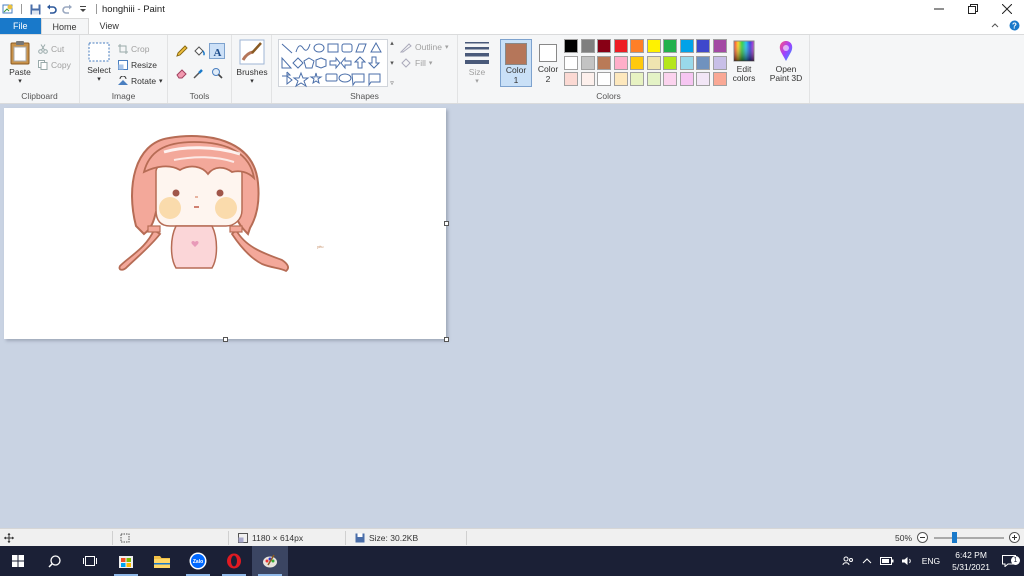 This screenshot has height=576, width=1024. What do you see at coordinates (137, 65) in the screenshot?
I see `resize-button: Resize` at bounding box center [137, 65].